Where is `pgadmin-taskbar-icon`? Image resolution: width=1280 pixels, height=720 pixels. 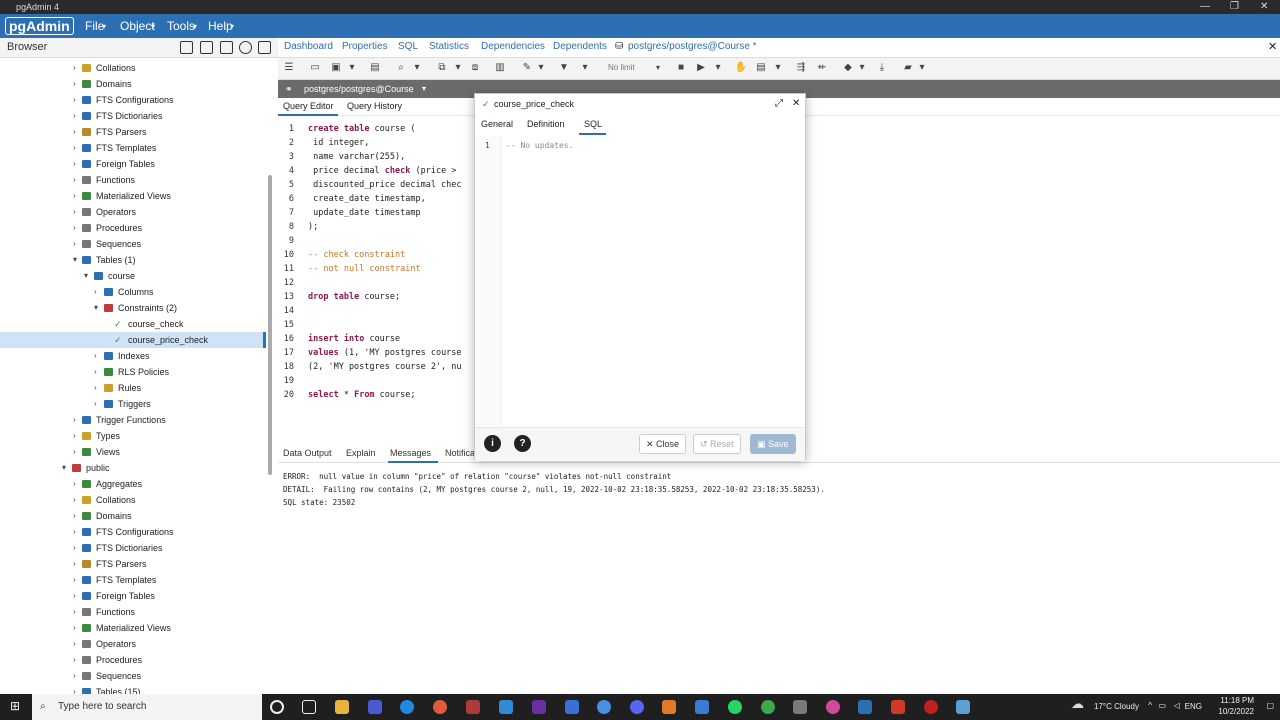 pgadmin-taskbar-icon is located at coordinates (865, 707).